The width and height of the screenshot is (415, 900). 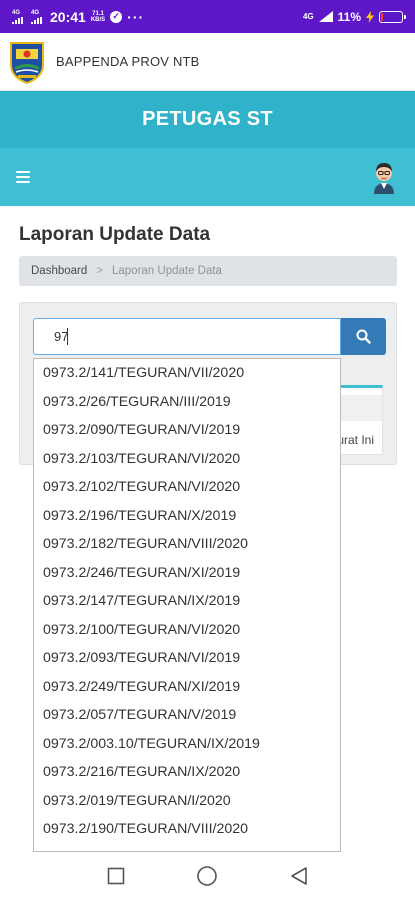 I want to click on suggestion-item: 0973.2/190/TEGURAN/VIII/2020, so click(x=187, y=829).